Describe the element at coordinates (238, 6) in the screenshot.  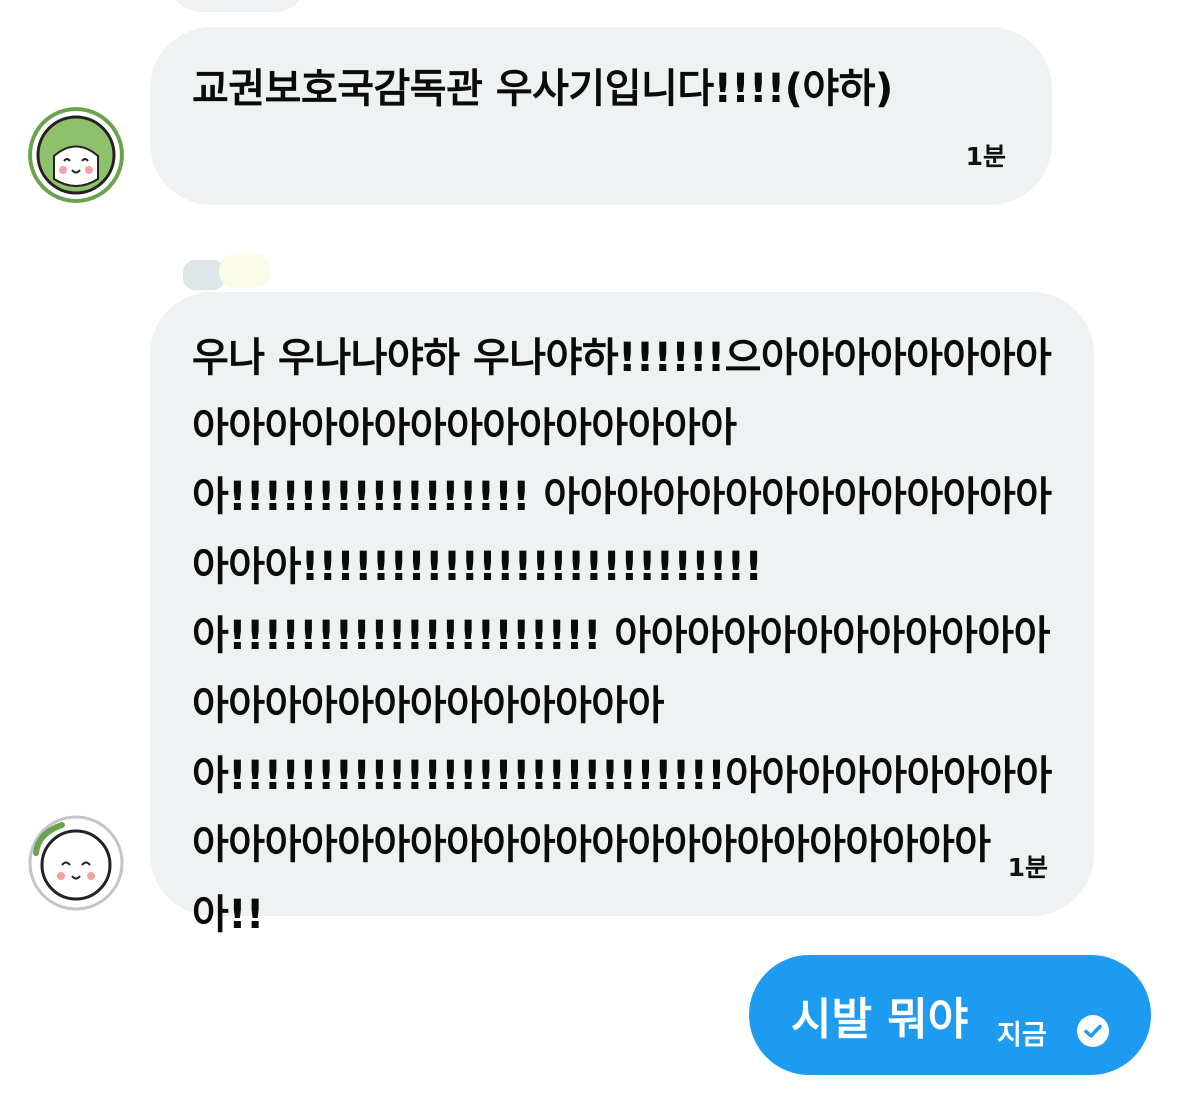
I see `message-bubble-fragment` at that location.